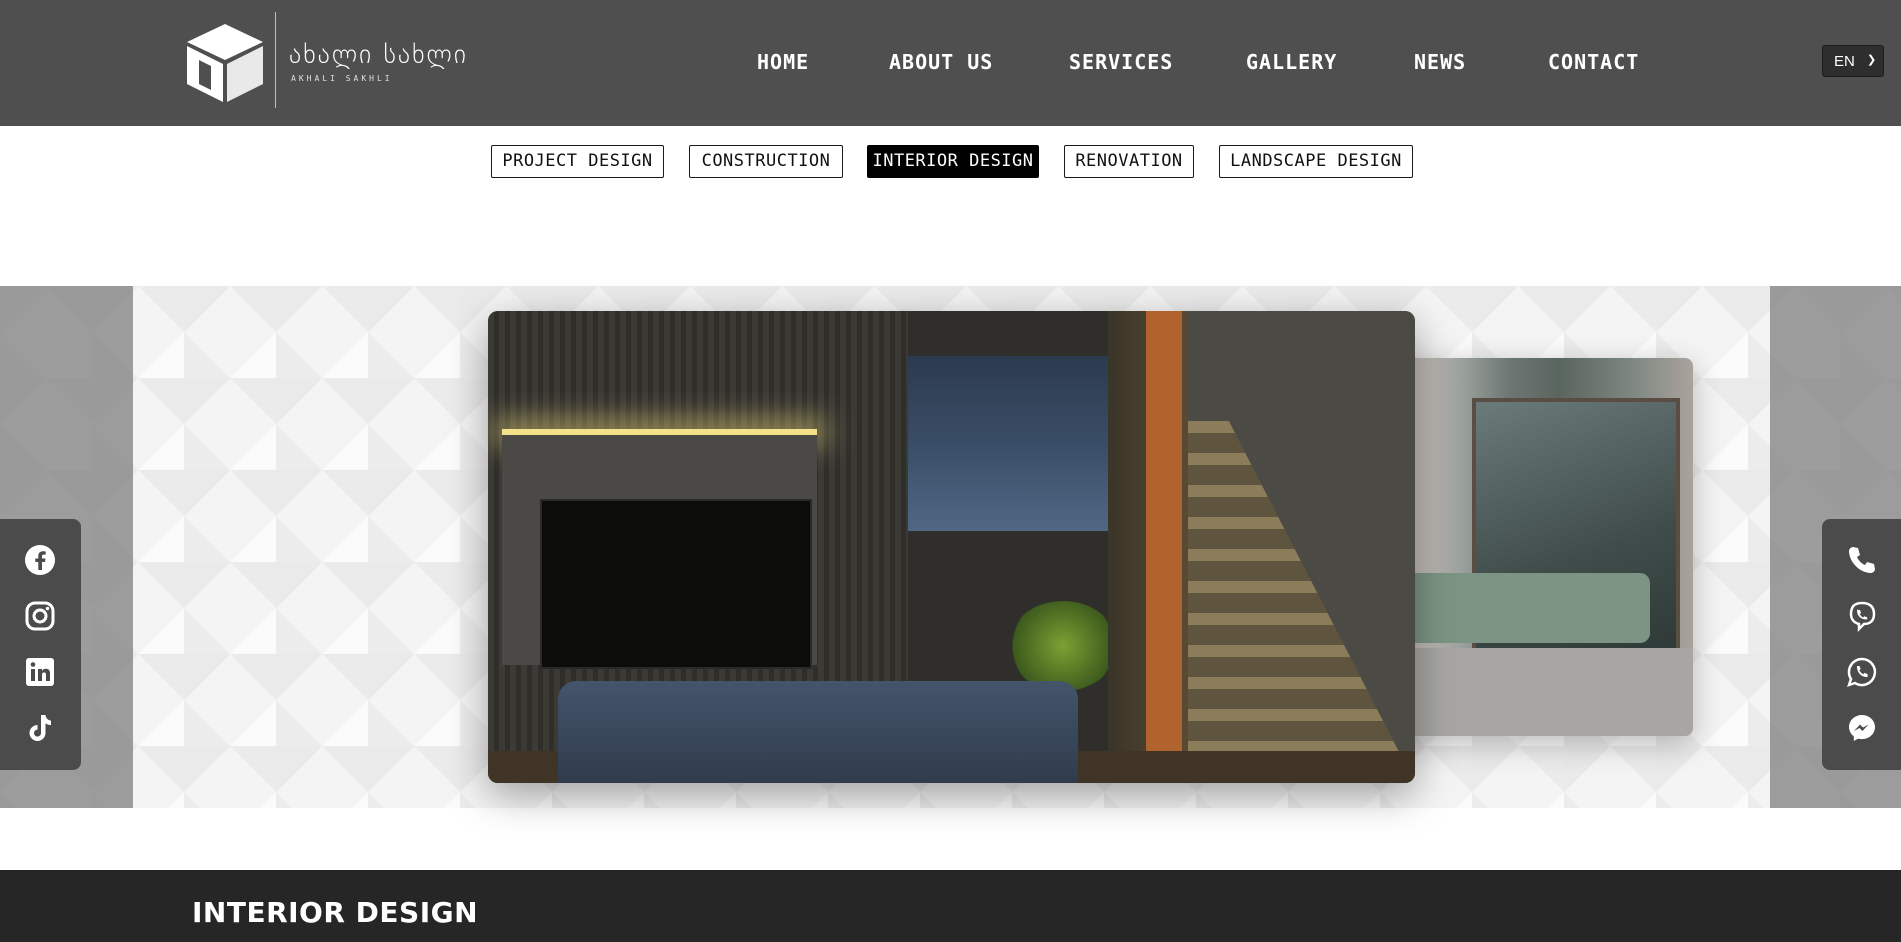  What do you see at coordinates (1862, 616) in the screenshot?
I see `viber-icon` at bounding box center [1862, 616].